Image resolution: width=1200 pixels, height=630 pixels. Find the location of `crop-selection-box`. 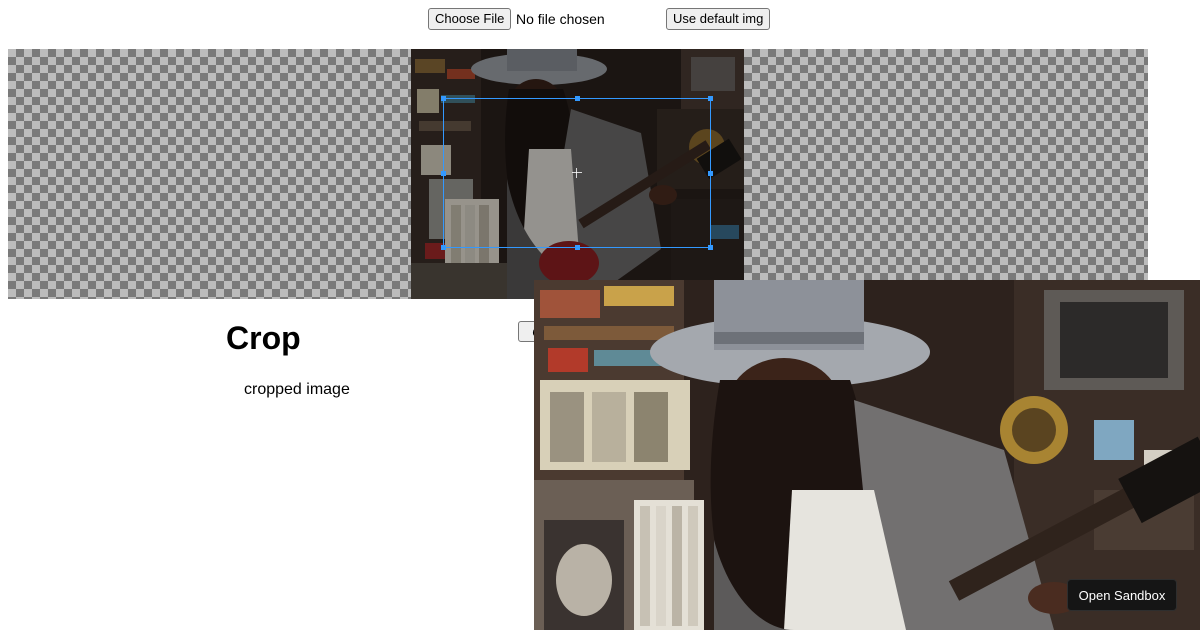

crop-selection-box is located at coordinates (577, 173).